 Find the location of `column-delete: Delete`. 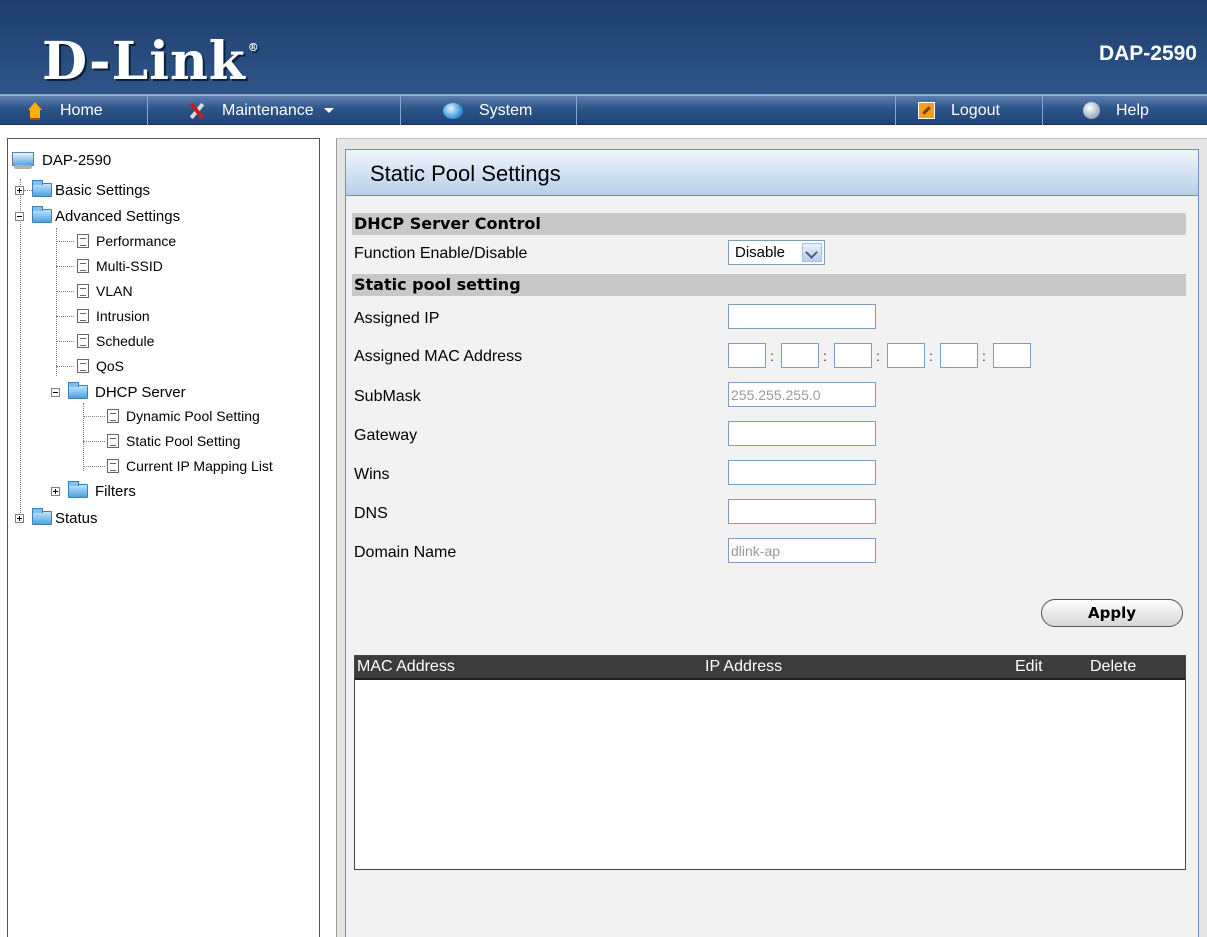

column-delete: Delete is located at coordinates (1113, 666).